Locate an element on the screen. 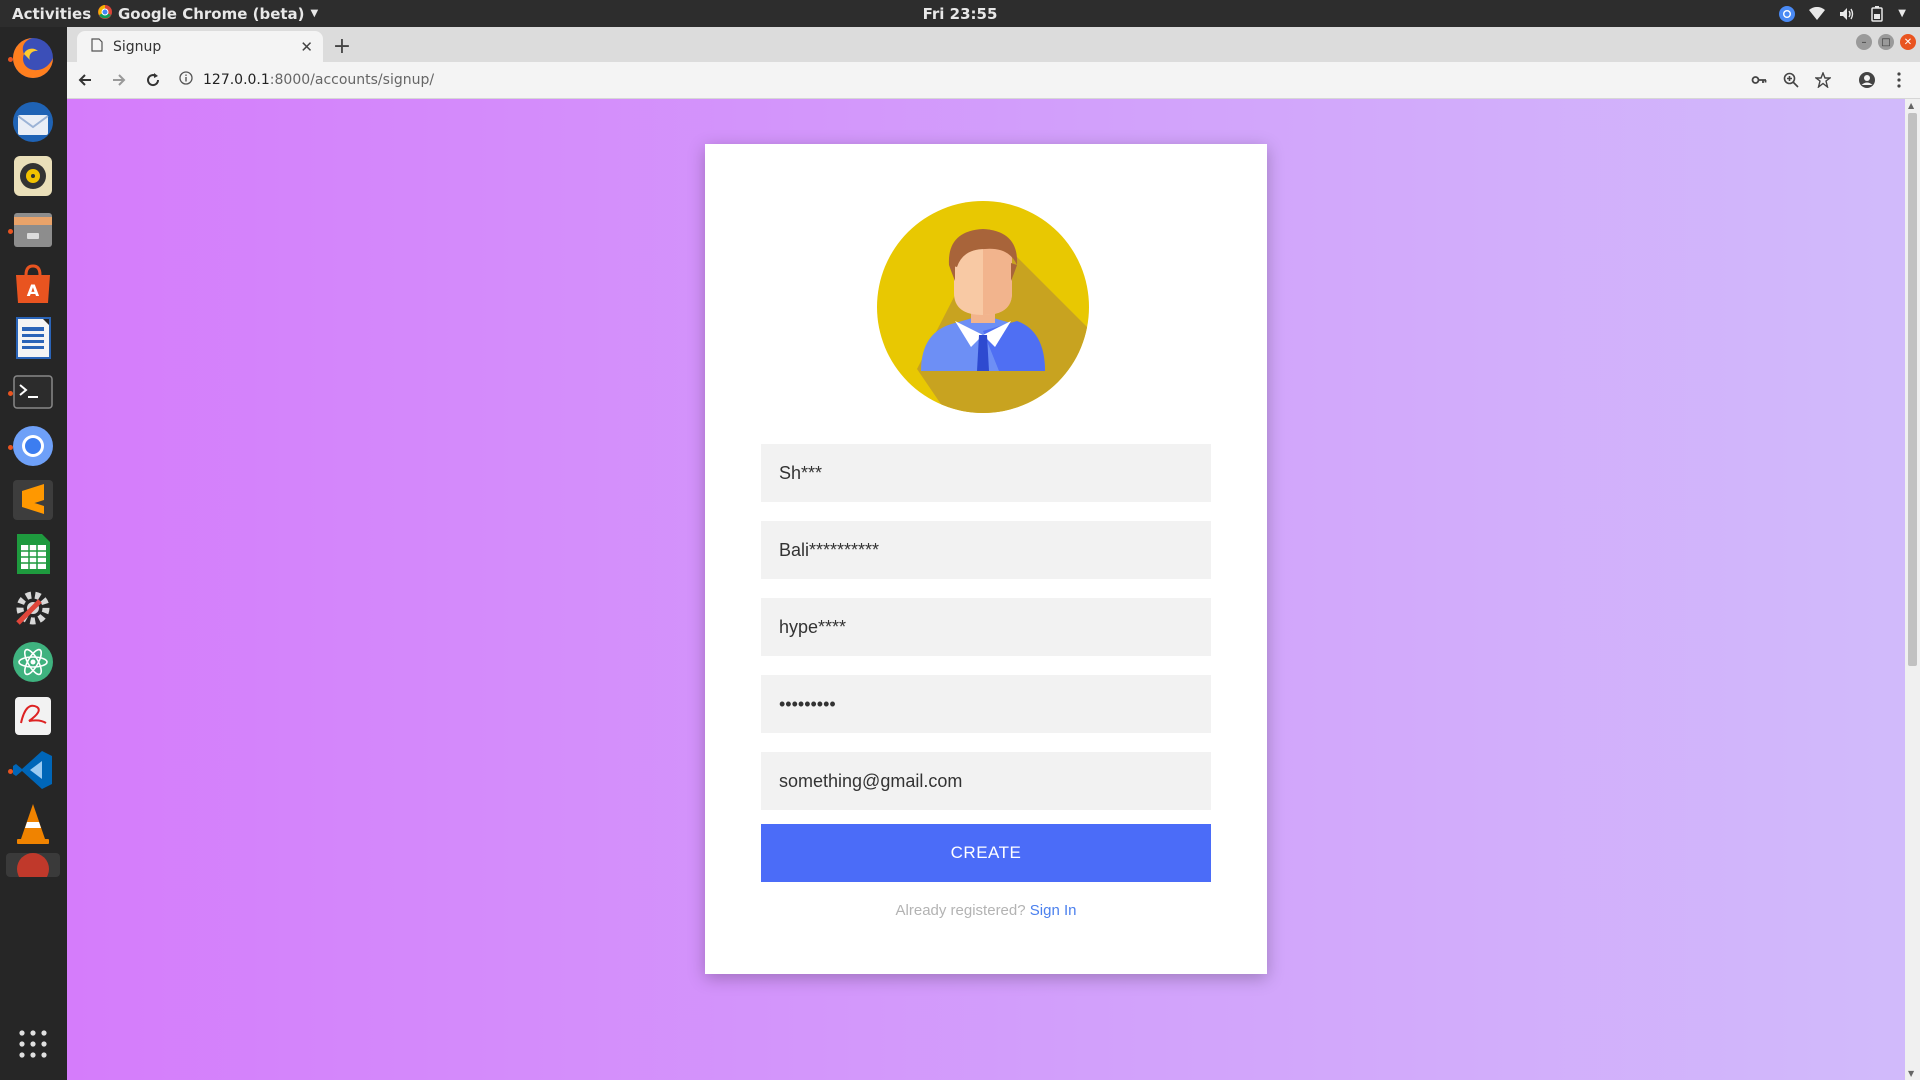  chromium-icon is located at coordinates (33, 448).